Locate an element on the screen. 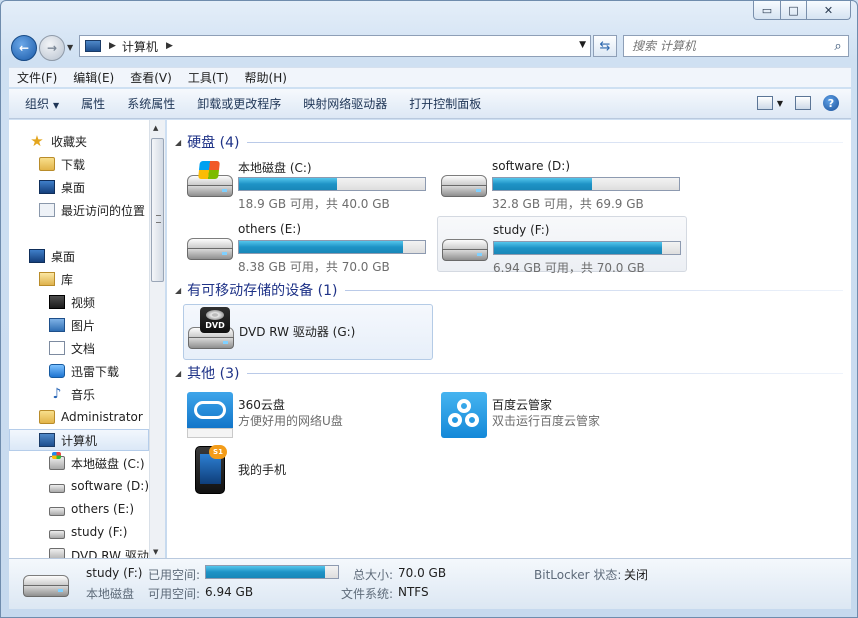 The width and height of the screenshot is (858, 618). drive-name: 本地磁盘 (C:) is located at coordinates (275, 168).